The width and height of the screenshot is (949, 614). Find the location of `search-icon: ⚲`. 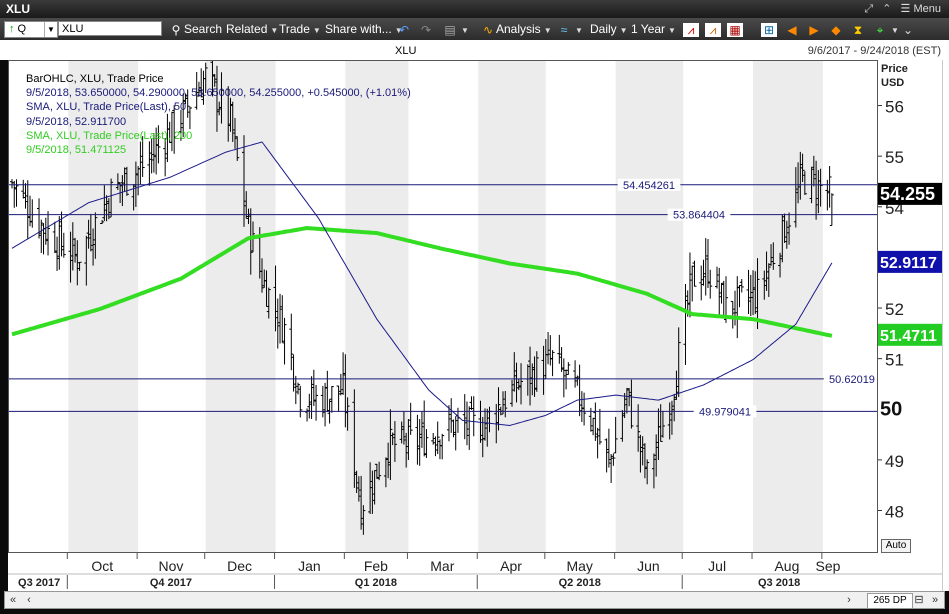

search-icon: ⚲ is located at coordinates (176, 29).